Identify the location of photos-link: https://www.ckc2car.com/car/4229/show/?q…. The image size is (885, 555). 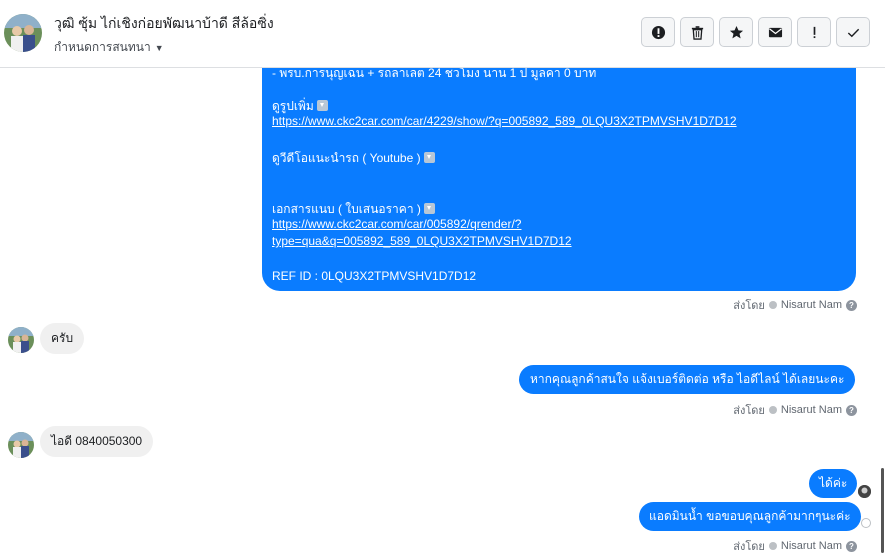
(504, 121).